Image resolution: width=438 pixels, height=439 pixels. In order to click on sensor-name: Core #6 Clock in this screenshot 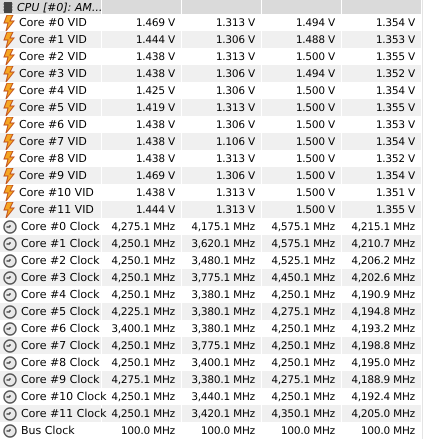, I will do `click(60, 328)`.